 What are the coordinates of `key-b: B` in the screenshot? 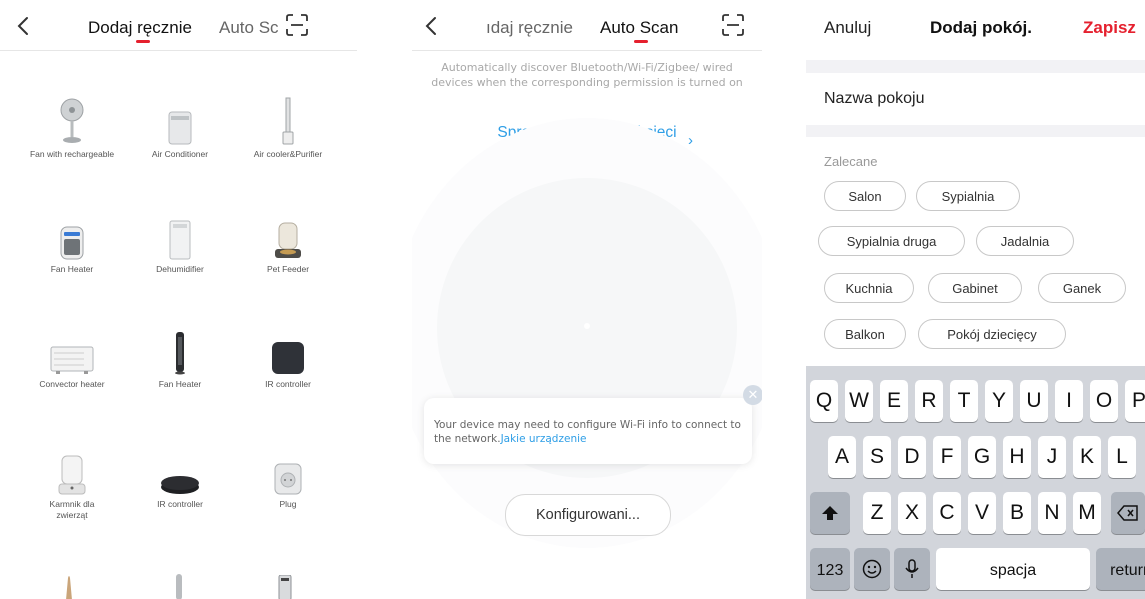 It's located at (1017, 513).